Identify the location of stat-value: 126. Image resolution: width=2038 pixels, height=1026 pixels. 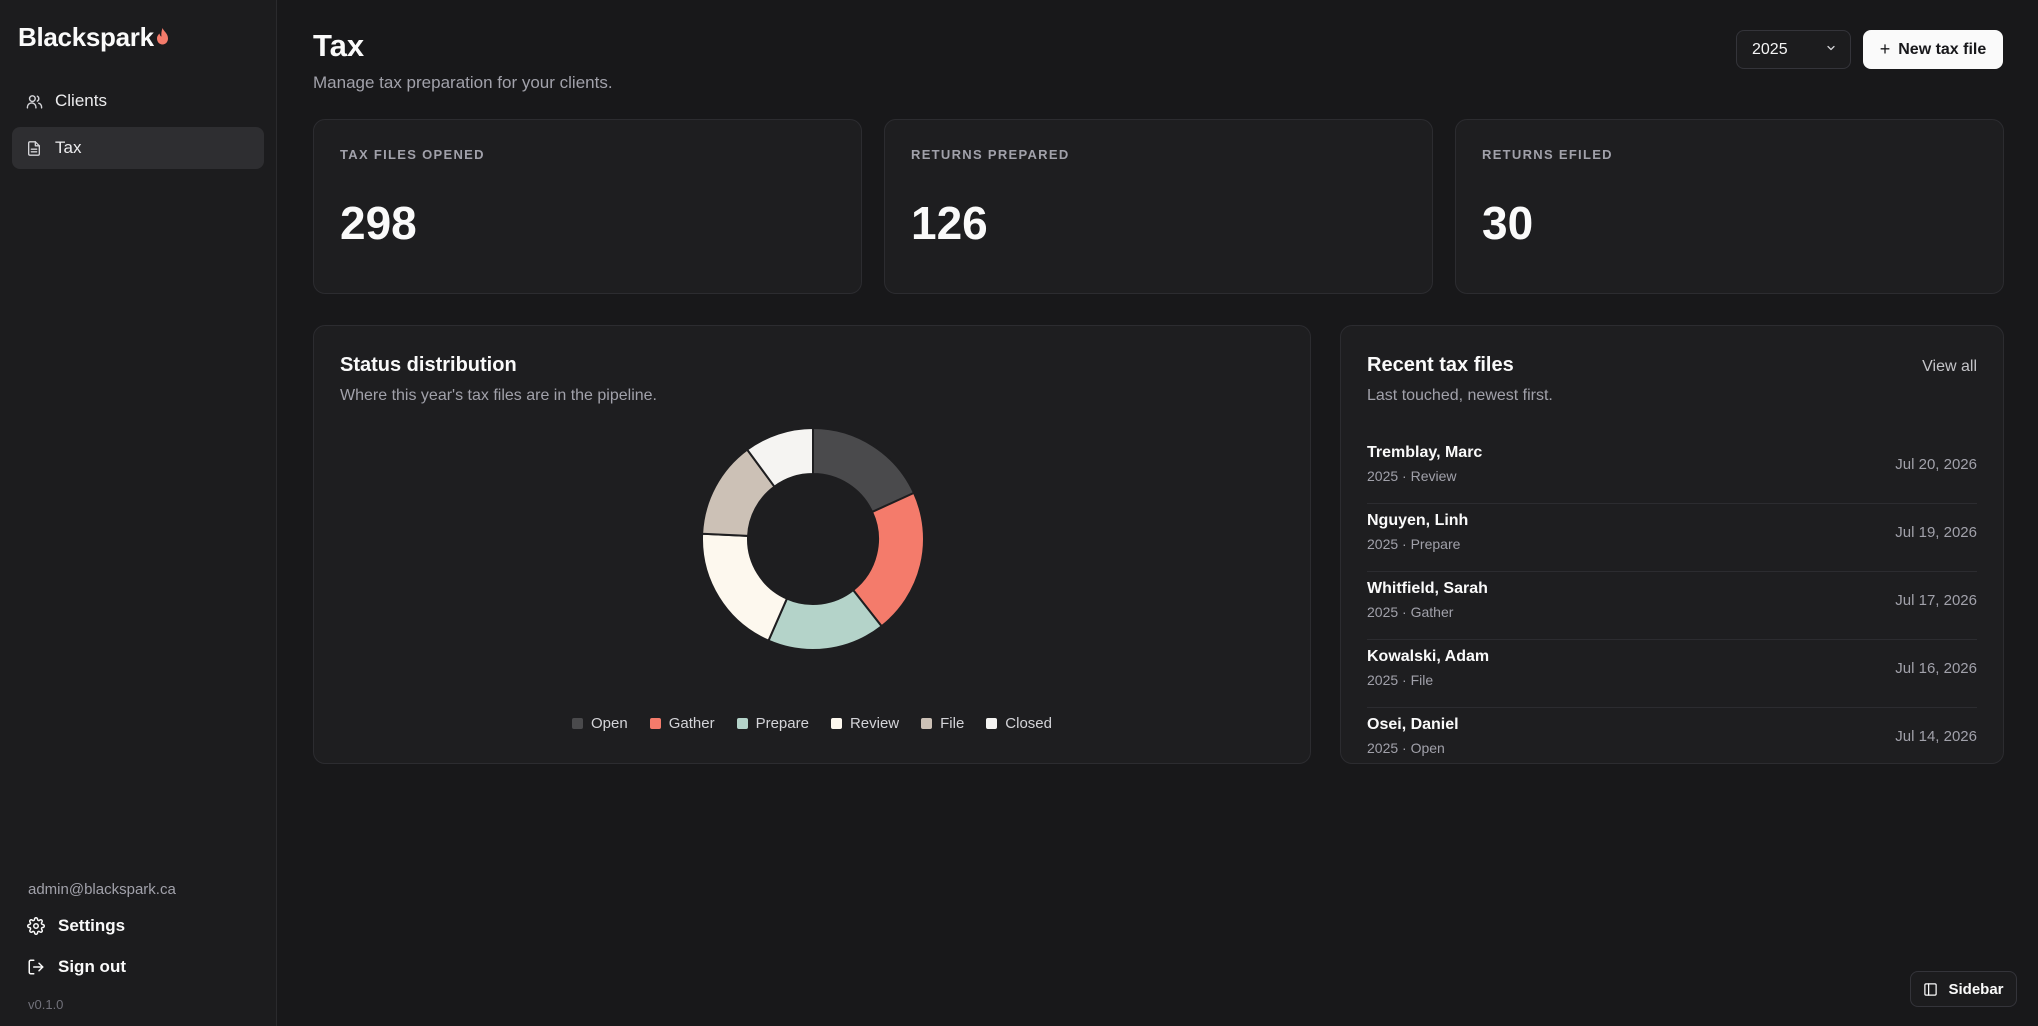
(949, 223).